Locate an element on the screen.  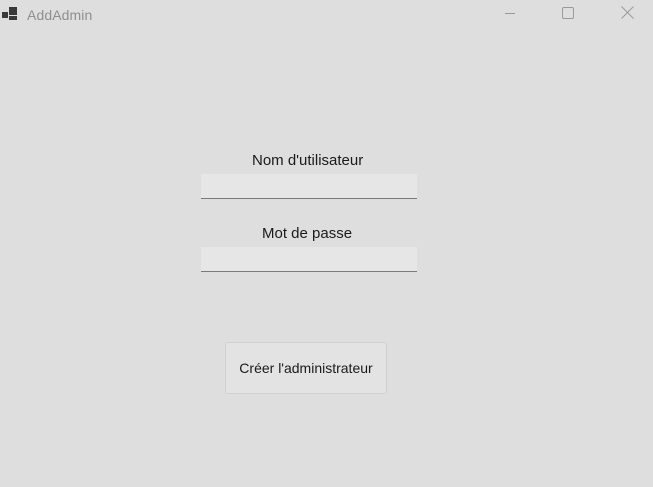
maximize-icon is located at coordinates (568, 15).